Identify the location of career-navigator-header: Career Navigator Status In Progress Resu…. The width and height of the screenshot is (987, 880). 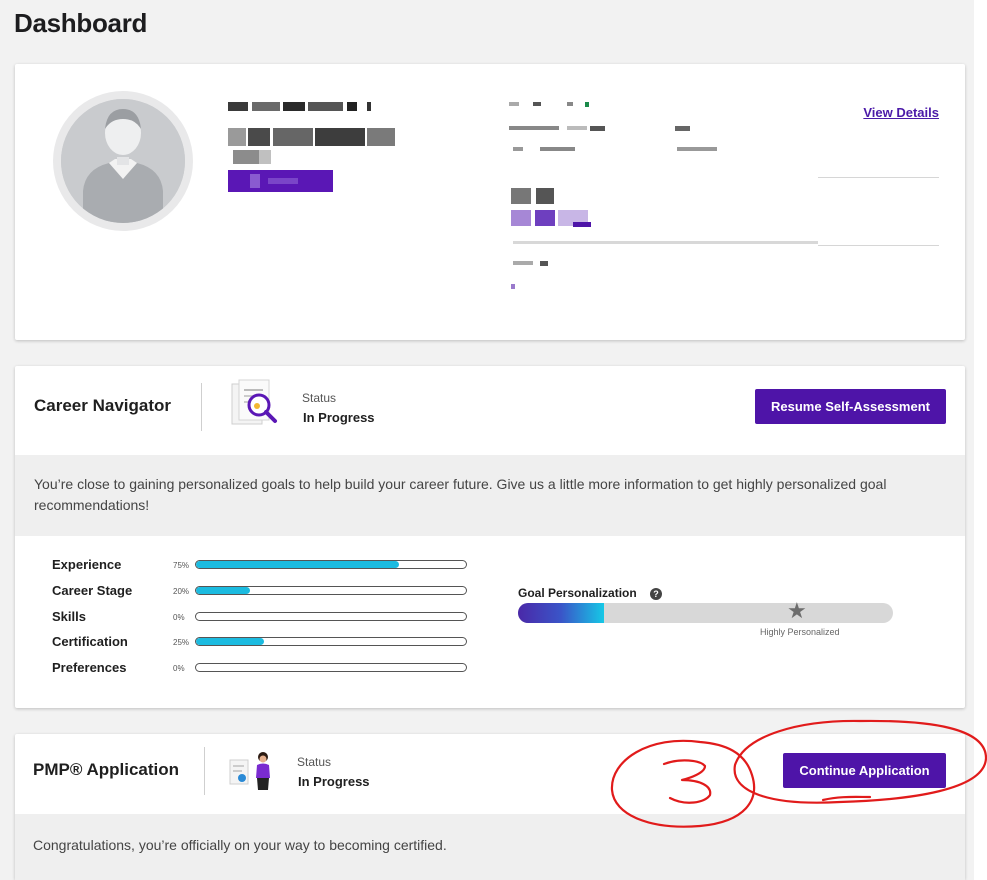
(490, 410).